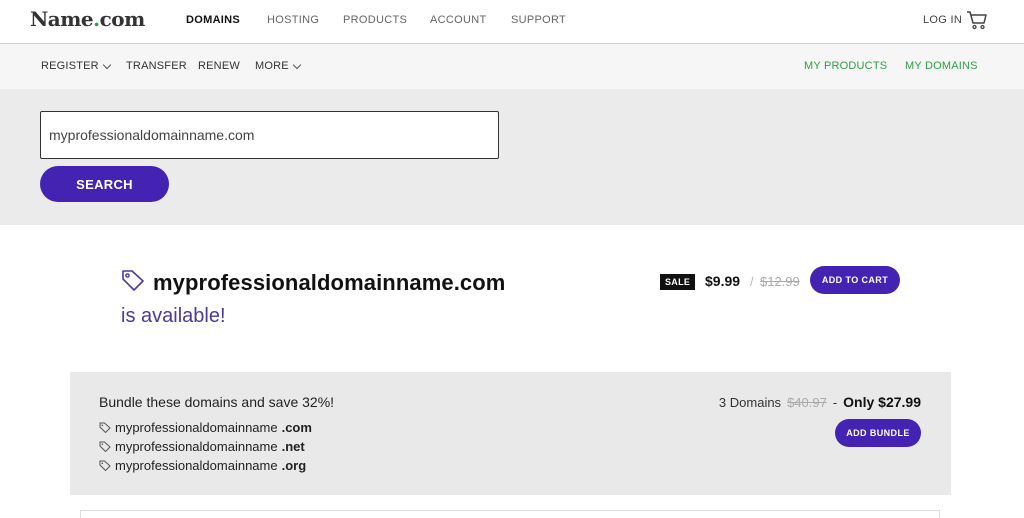 This screenshot has width=1024, height=518. I want to click on sale-price: $9.99, so click(723, 281).